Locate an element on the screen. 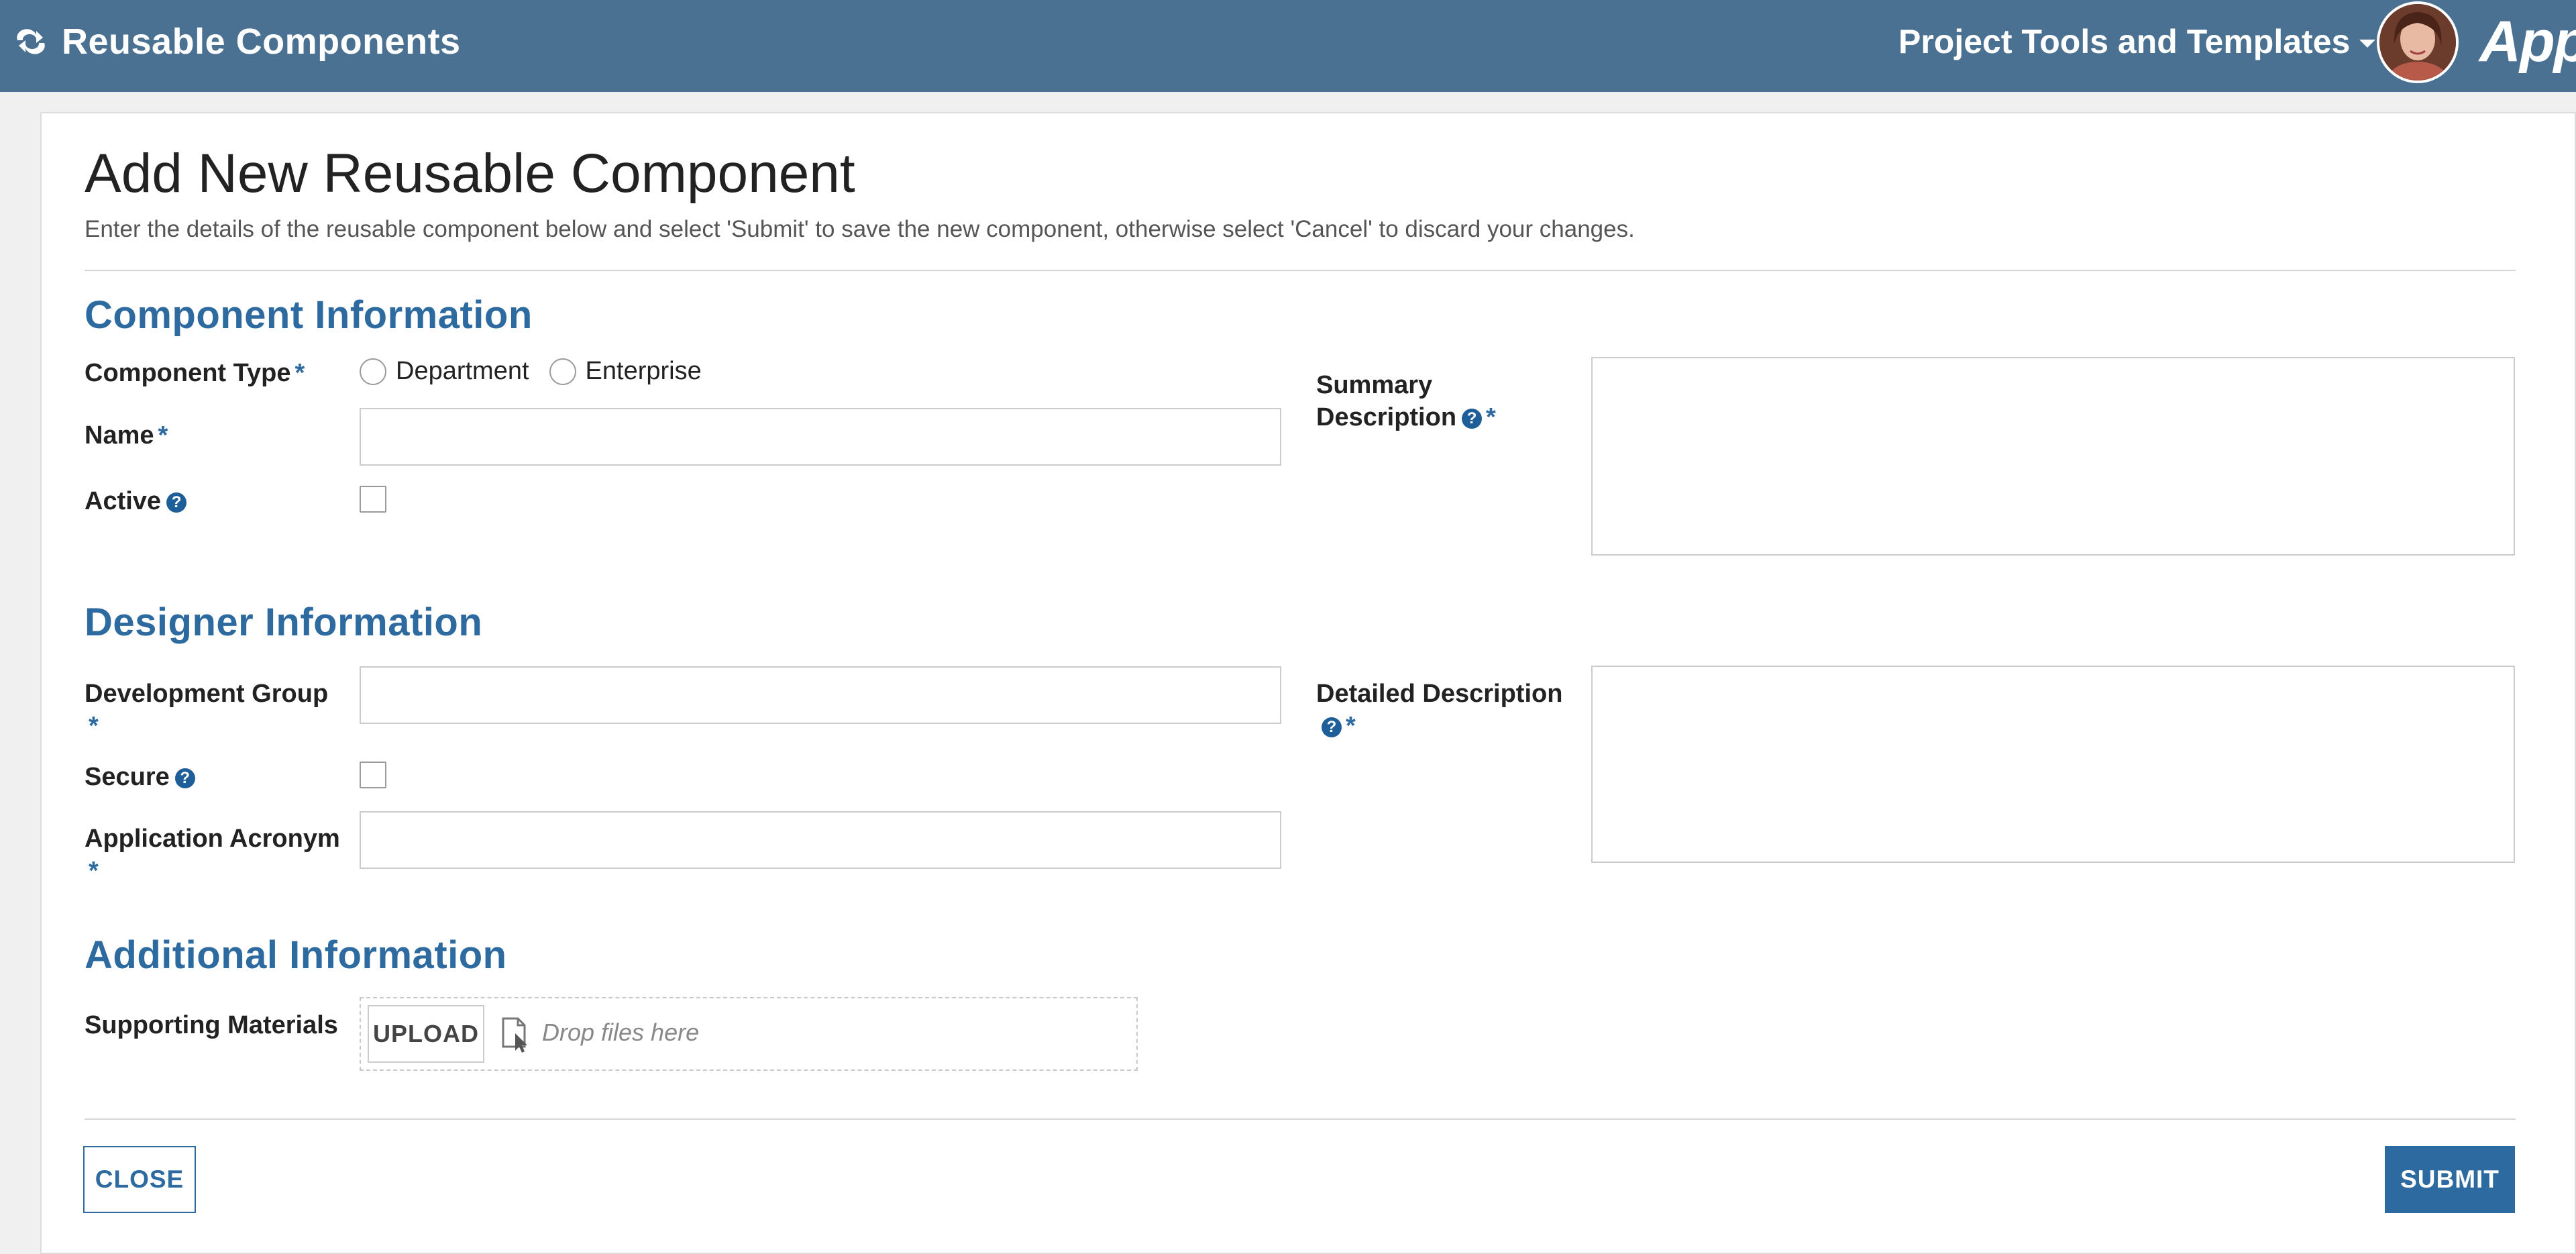 The image size is (2576, 1254). secure-checkbox is located at coordinates (373, 775).